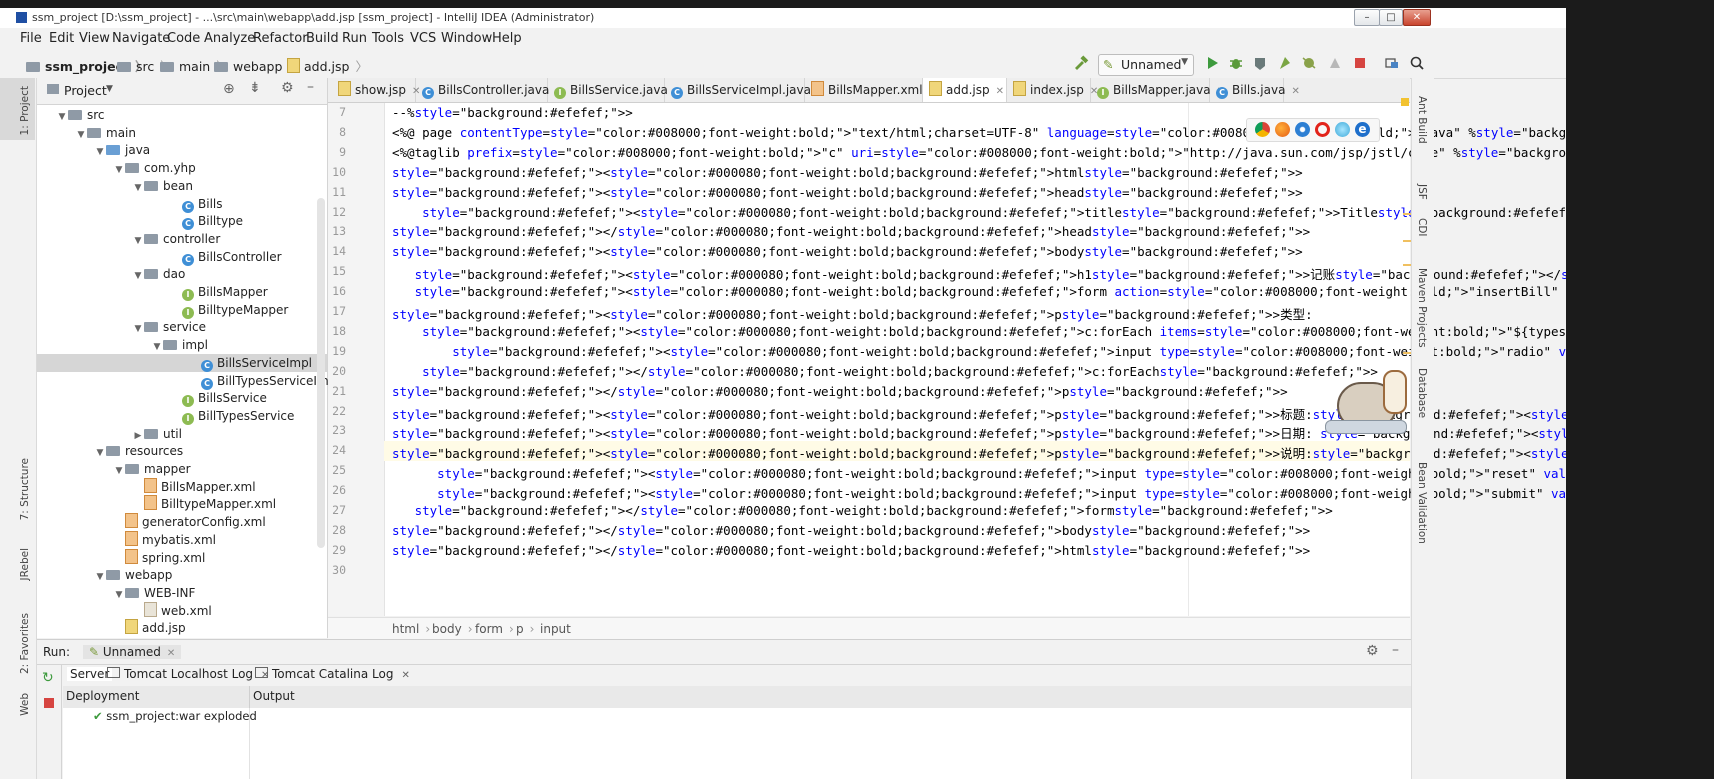  I want to click on collapse-all-icon: ⇟, so click(255, 88).